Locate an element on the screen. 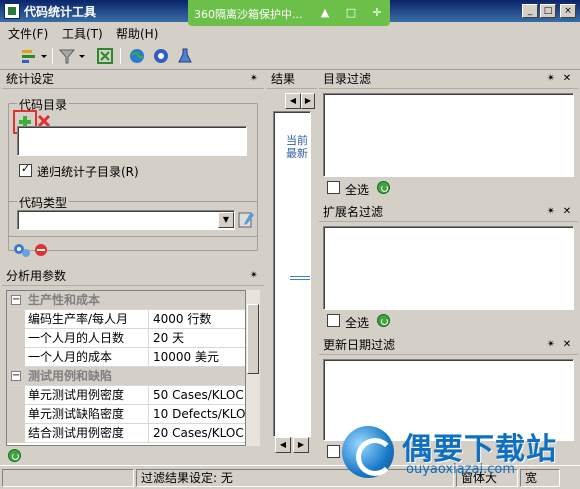 The width and height of the screenshot is (580, 489). window-title: 代码统计工具 is located at coordinates (60, 12).